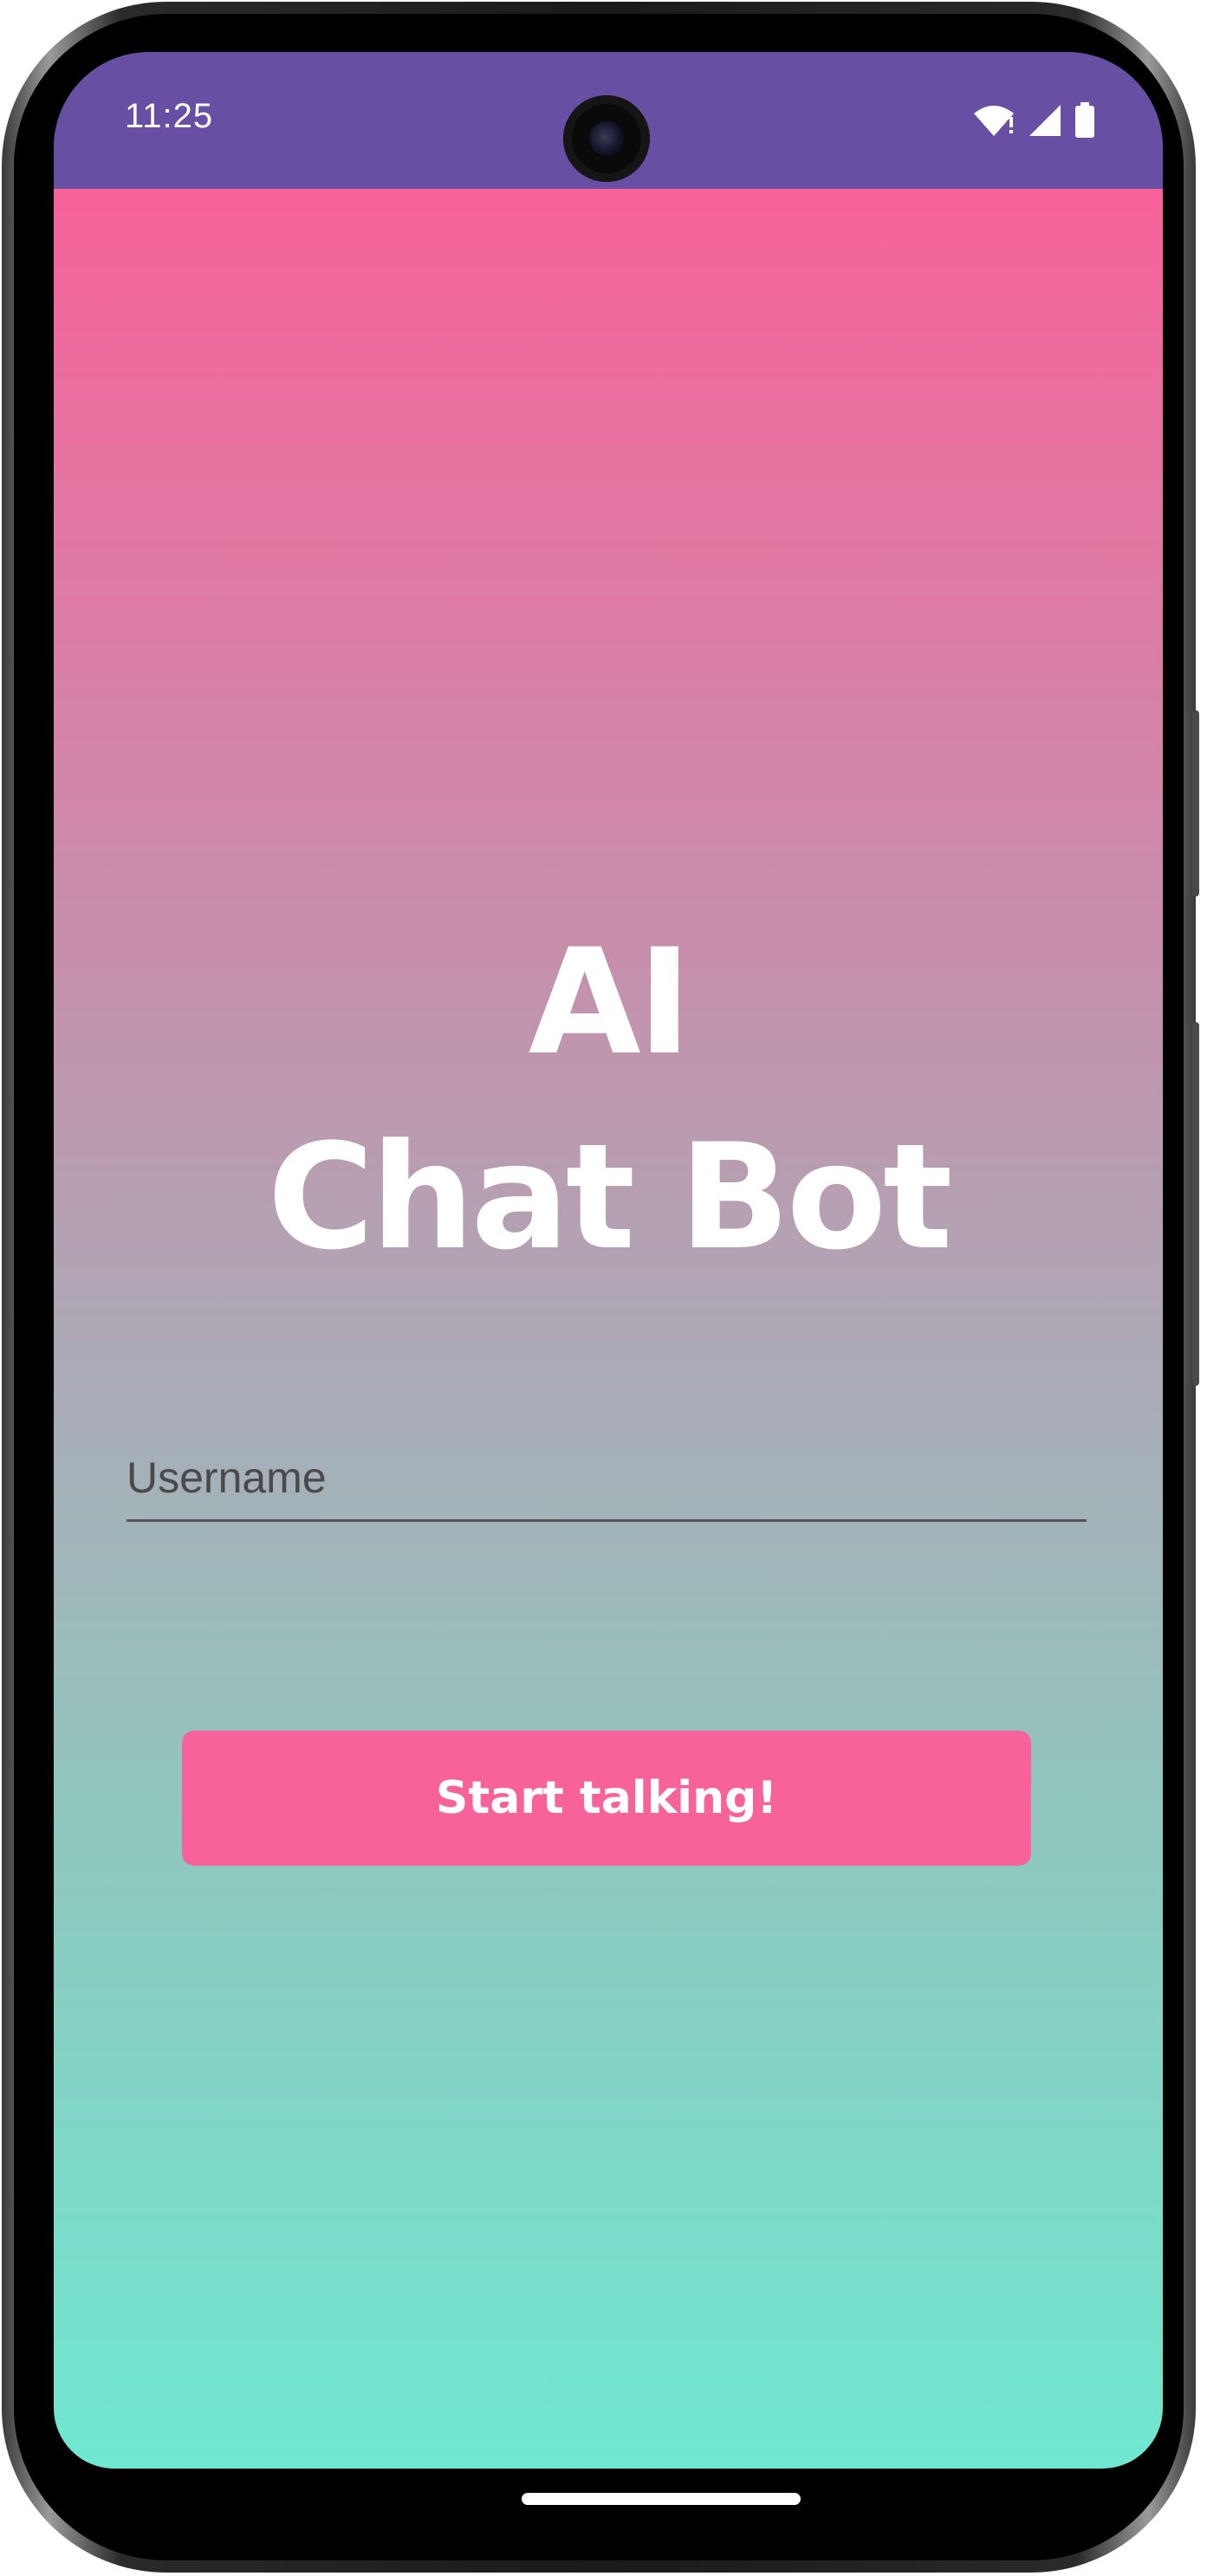  What do you see at coordinates (169, 116) in the screenshot?
I see `status-time: 11:25` at bounding box center [169, 116].